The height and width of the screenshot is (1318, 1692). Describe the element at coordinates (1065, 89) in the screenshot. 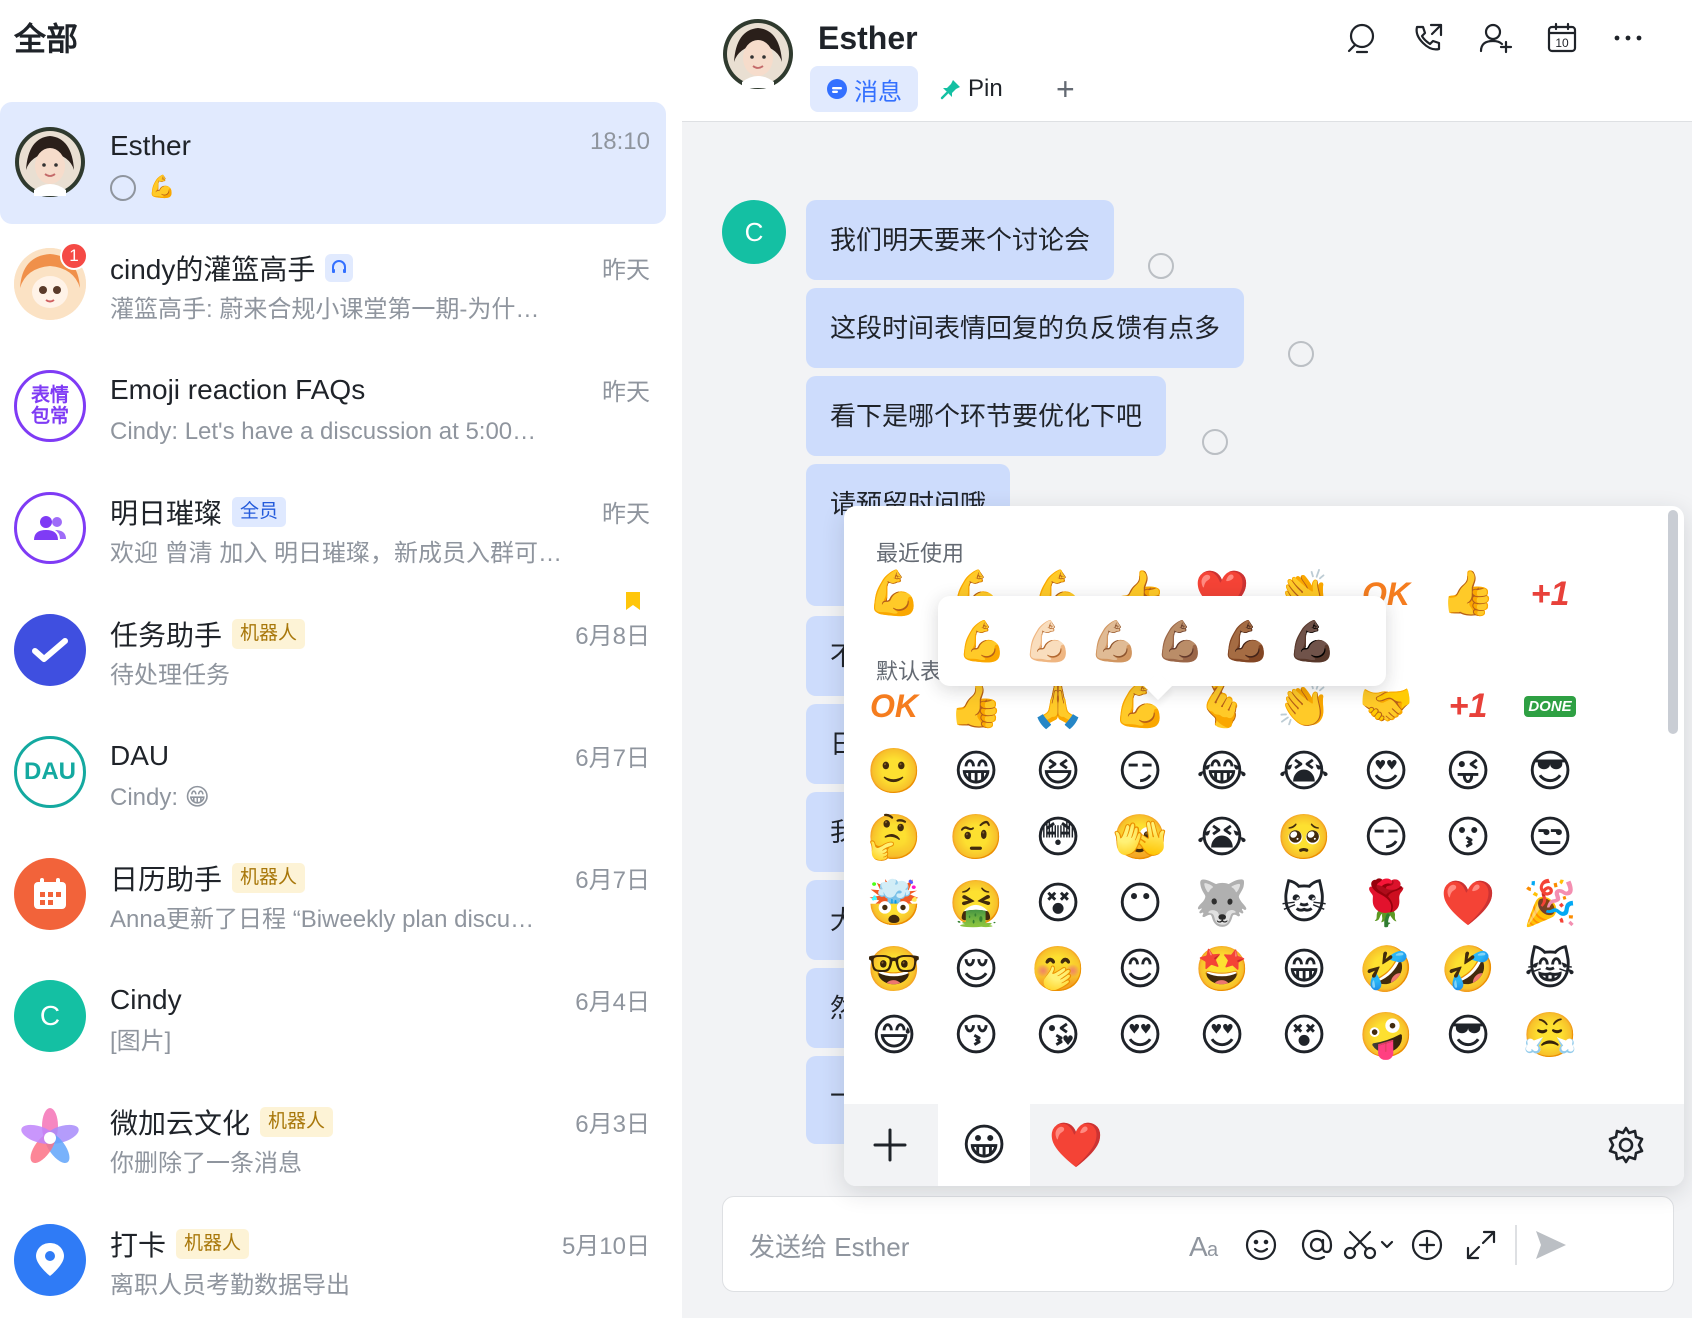

I see `add-tab-button: +` at that location.